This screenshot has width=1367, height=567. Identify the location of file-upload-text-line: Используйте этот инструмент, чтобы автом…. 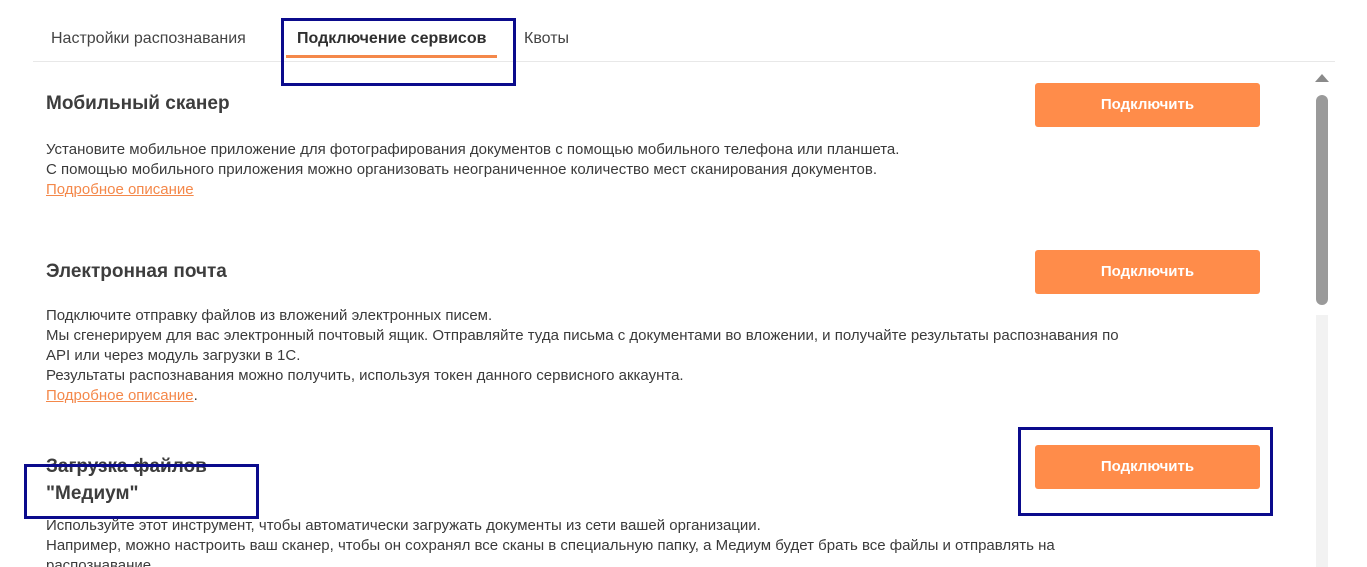
(403, 525).